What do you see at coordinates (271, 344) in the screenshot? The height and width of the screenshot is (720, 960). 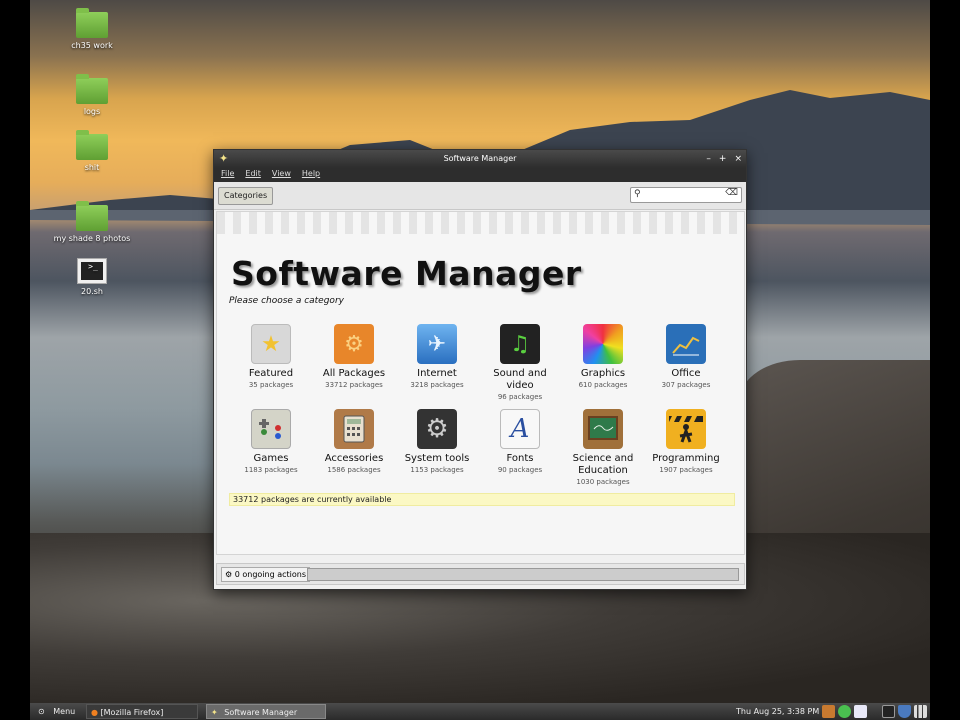 I see `star-icon: ★` at bounding box center [271, 344].